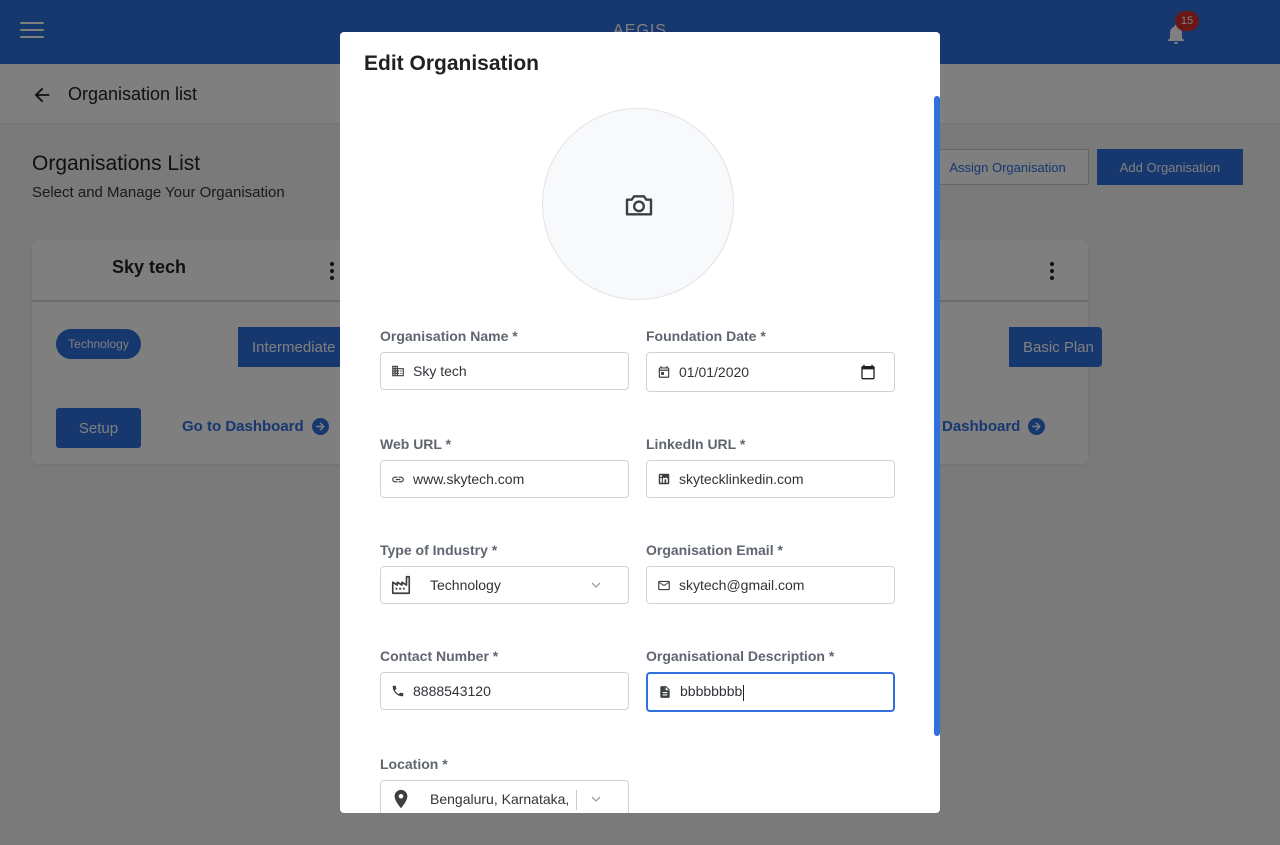  I want to click on organisation-name-field: Sky tech, so click(504, 371).